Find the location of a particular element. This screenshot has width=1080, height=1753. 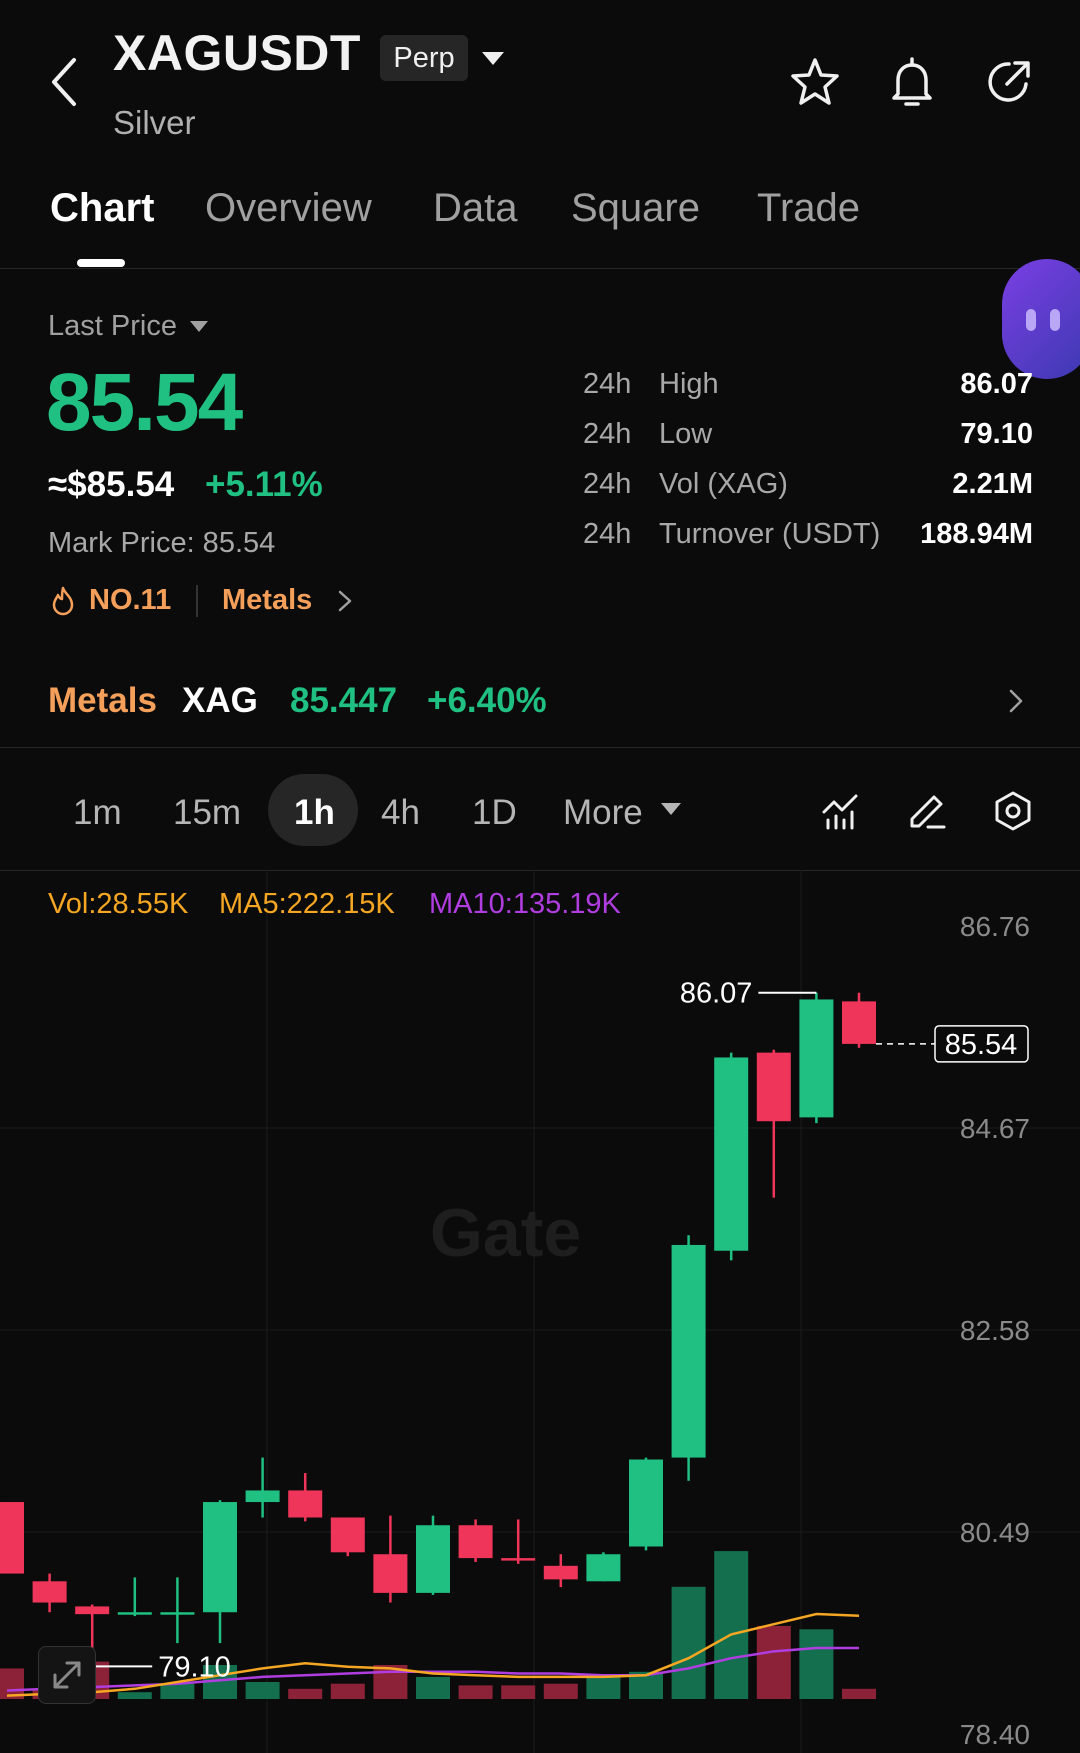

stat-value: 86.07 is located at coordinates (996, 384).